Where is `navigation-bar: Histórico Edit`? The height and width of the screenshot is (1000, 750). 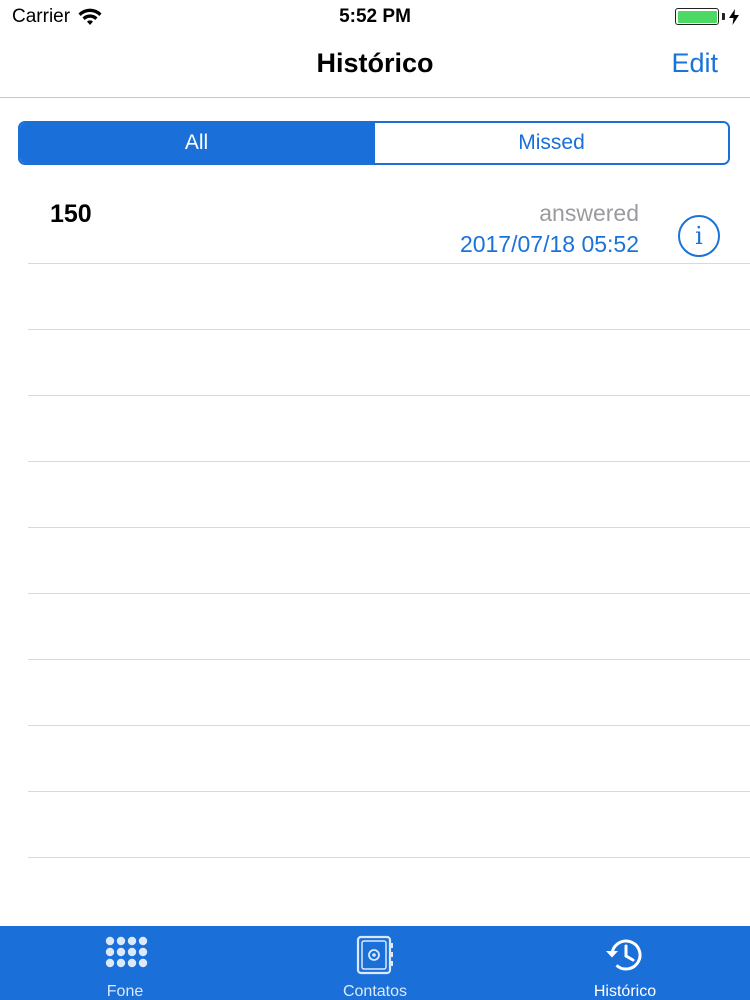 navigation-bar: Histórico Edit is located at coordinates (375, 66).